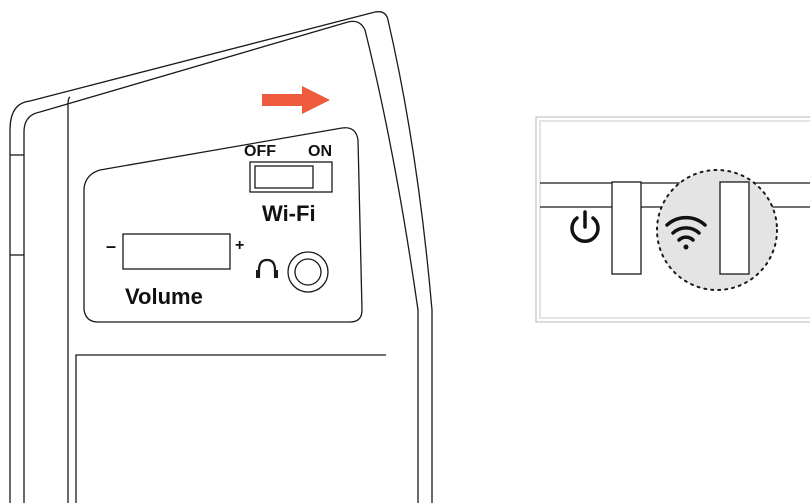 This screenshot has width=810, height=503. Describe the element at coordinates (672, 219) in the screenshot. I see `detail-panel` at that location.